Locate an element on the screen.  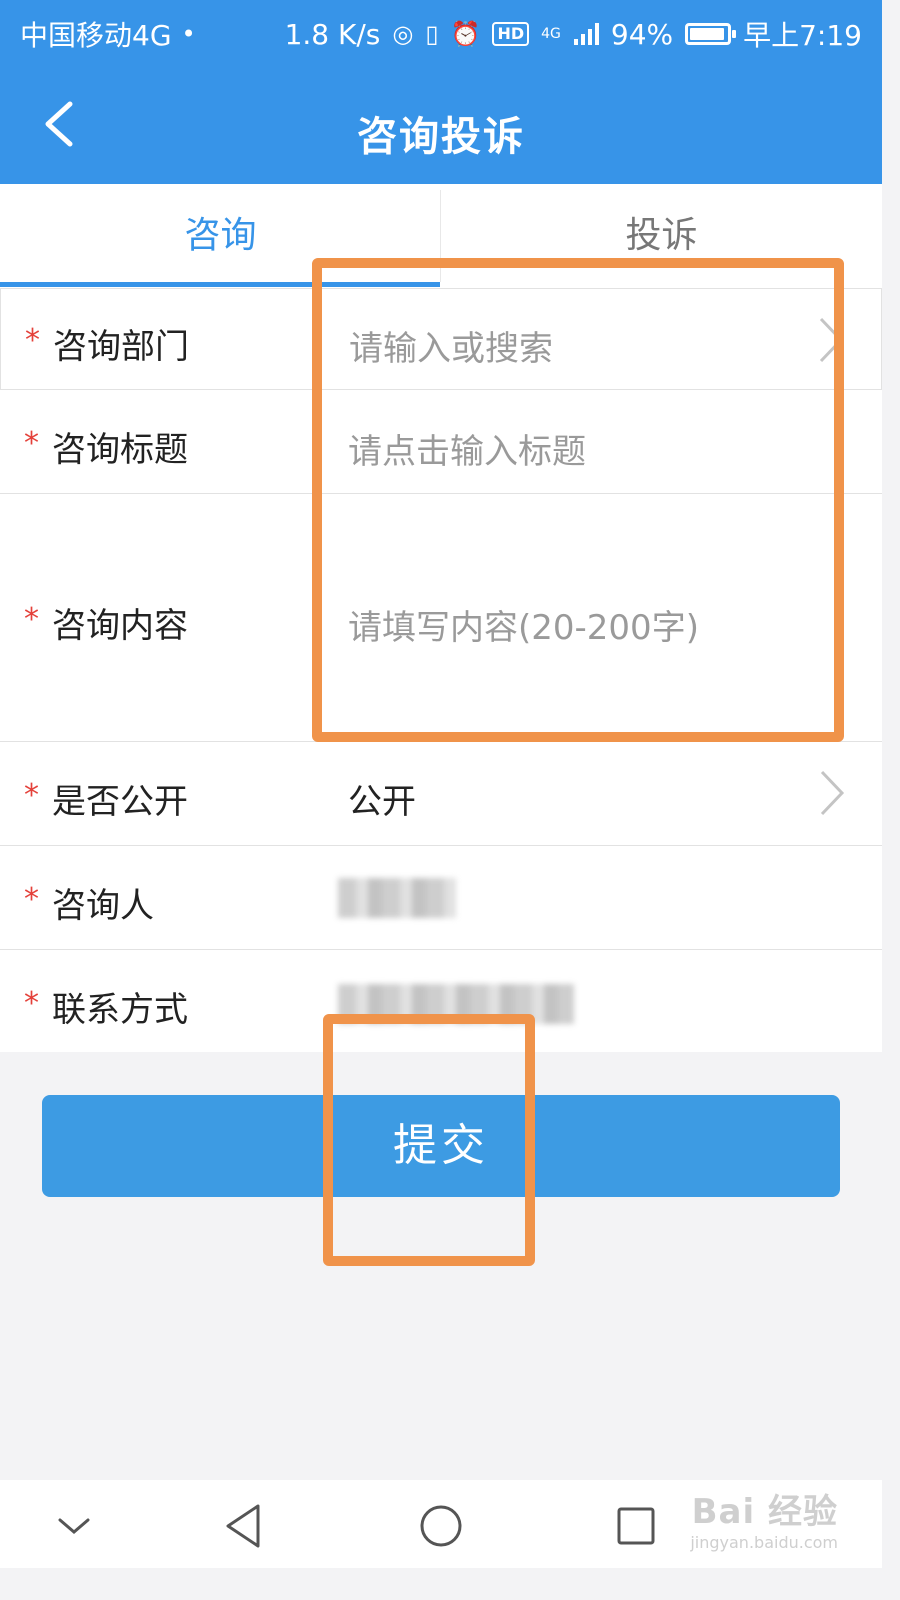
department-row: * 咨询部门 请输入或搜索 is located at coordinates (441, 339).